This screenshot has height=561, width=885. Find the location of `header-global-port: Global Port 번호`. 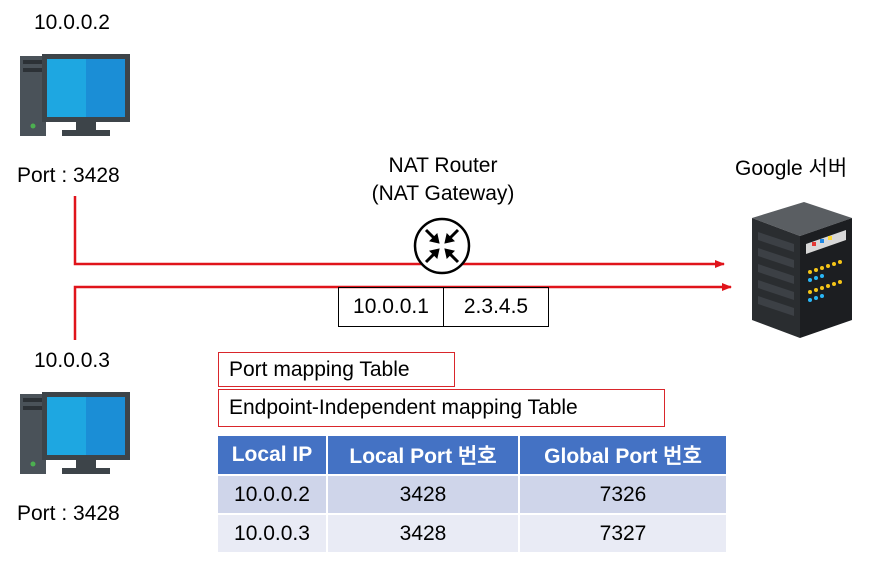

header-global-port: Global Port 번호 is located at coordinates (623, 455).